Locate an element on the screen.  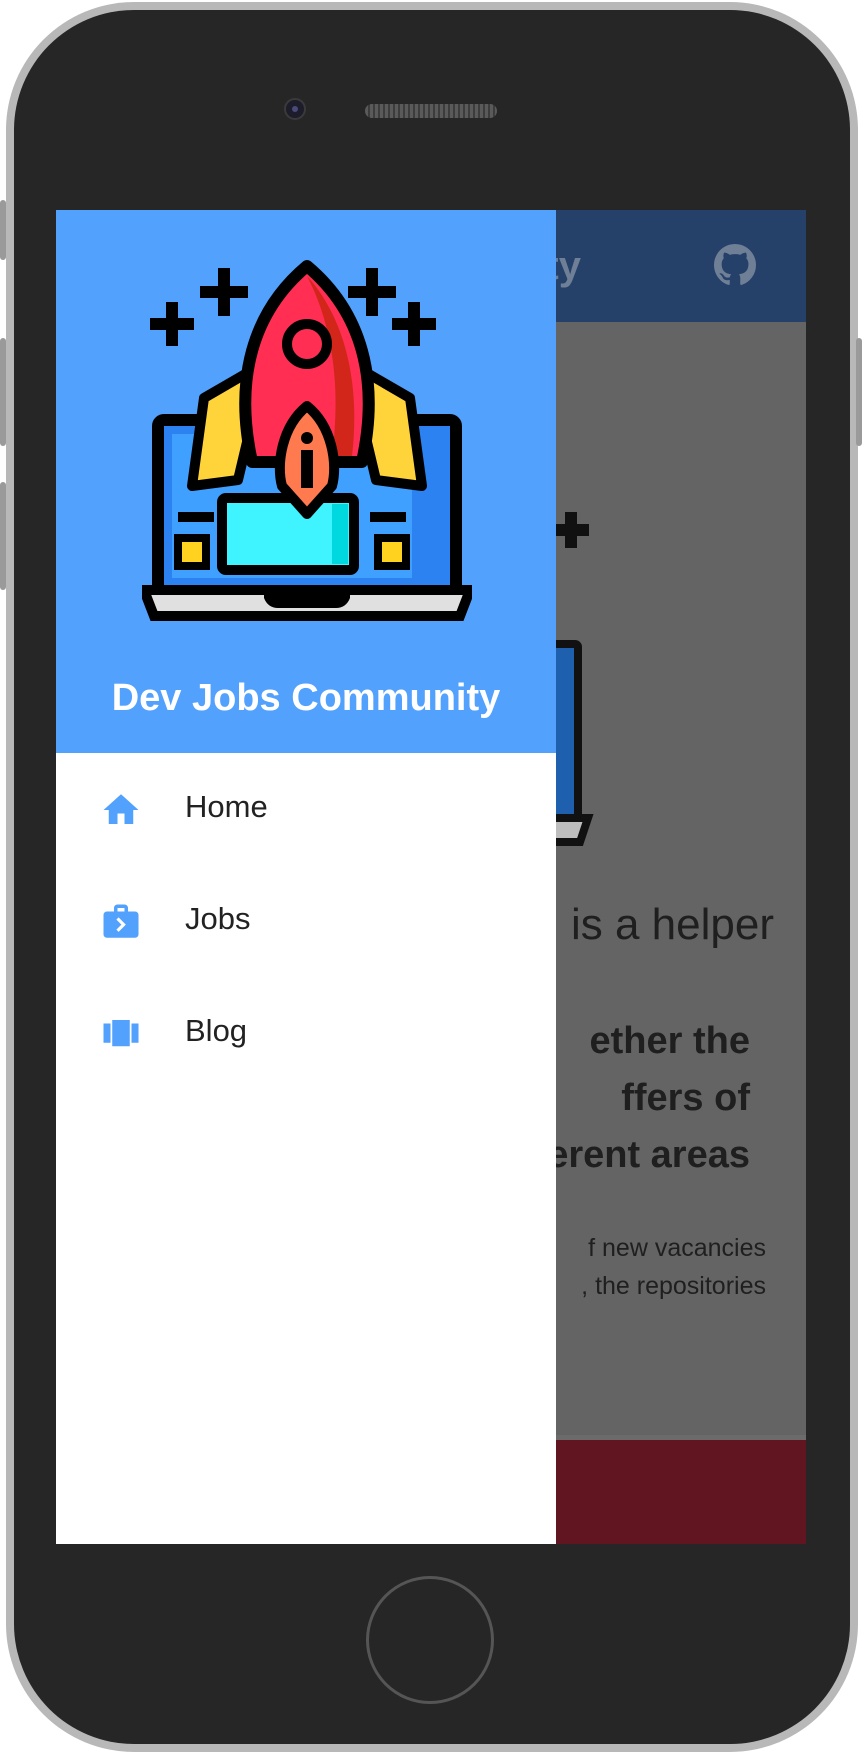
intro-bold-line-2: ffers of is located at coordinates (685, 1098).